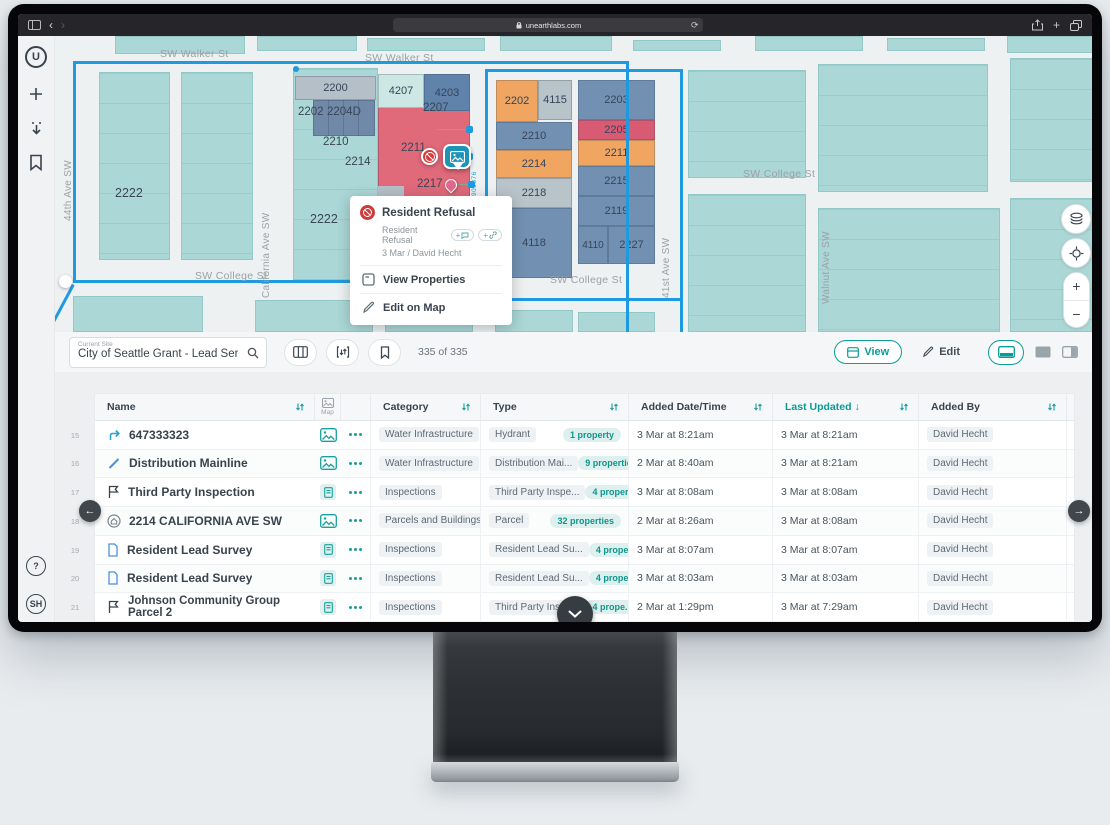 The image size is (1110, 825). I want to click on add-link-button: +, so click(490, 235).